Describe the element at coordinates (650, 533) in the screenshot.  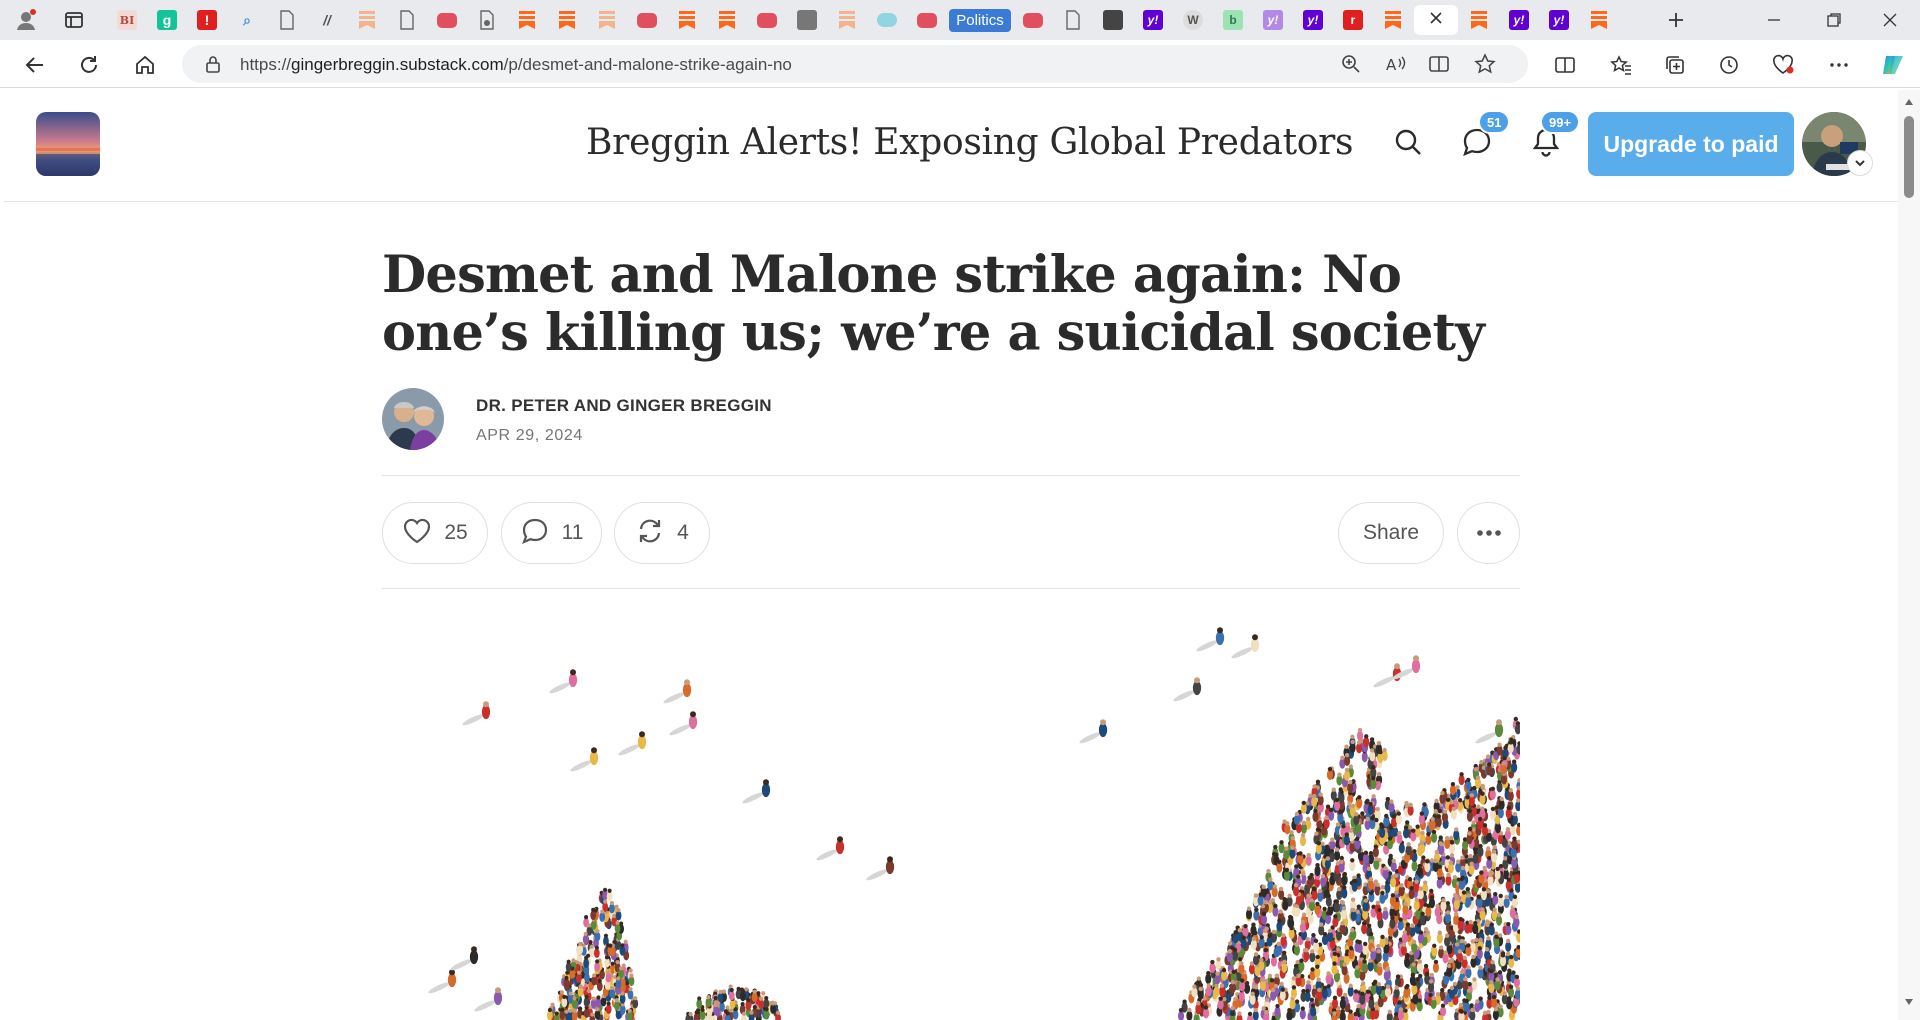
I see `restack-icon` at that location.